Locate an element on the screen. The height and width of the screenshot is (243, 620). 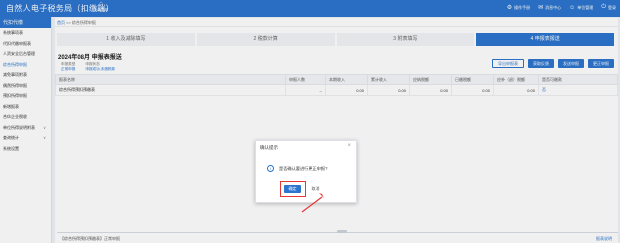
annotation-arrow is located at coordinates (312, 203).